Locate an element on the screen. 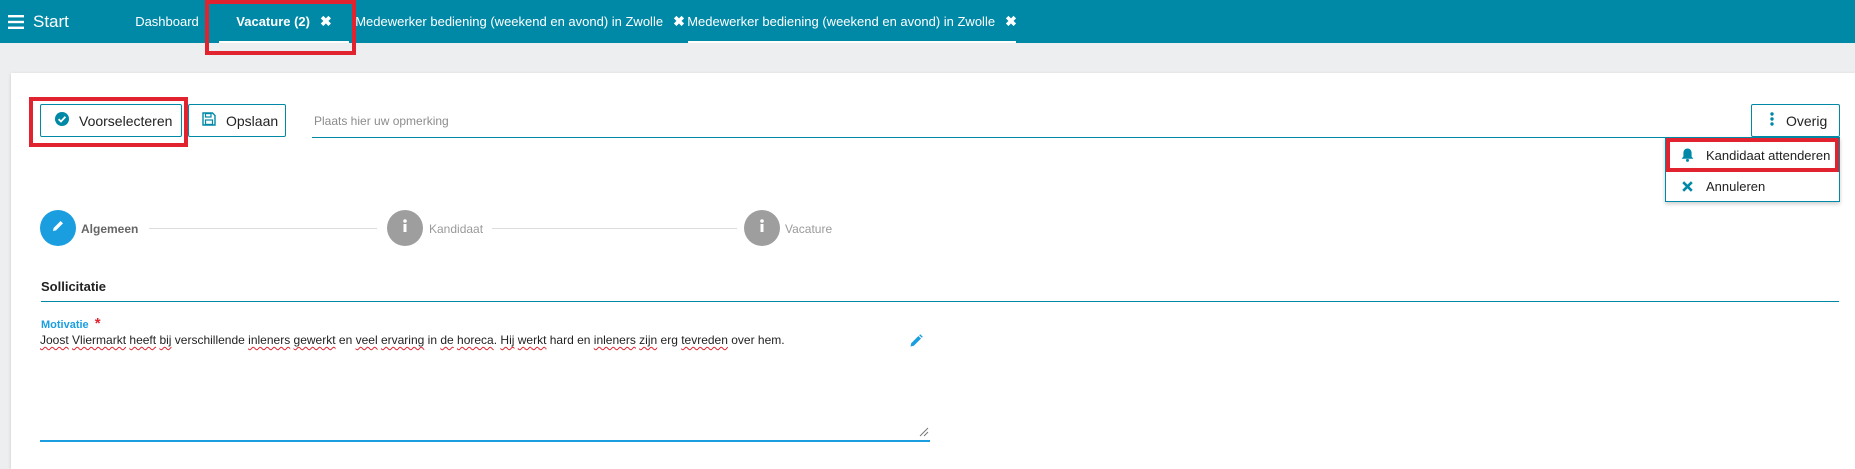 The height and width of the screenshot is (469, 1855). text-segment: heeft is located at coordinates (143, 340).